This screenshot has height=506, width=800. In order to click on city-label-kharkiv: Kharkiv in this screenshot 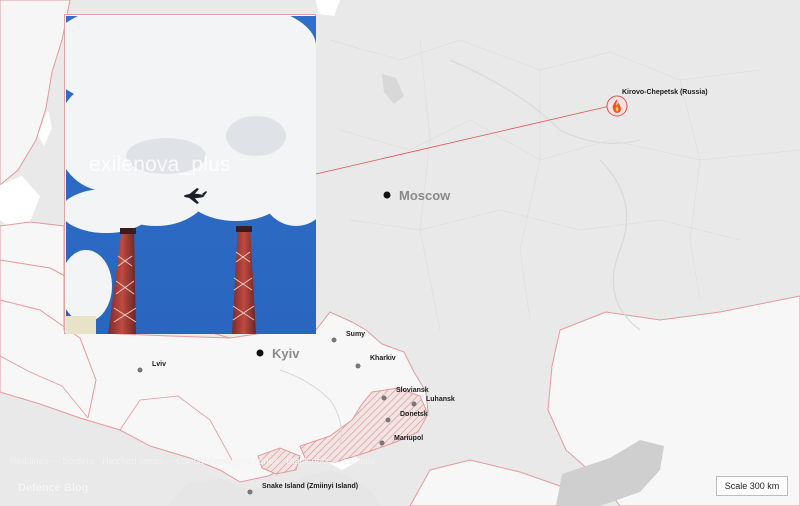, I will do `click(383, 358)`.